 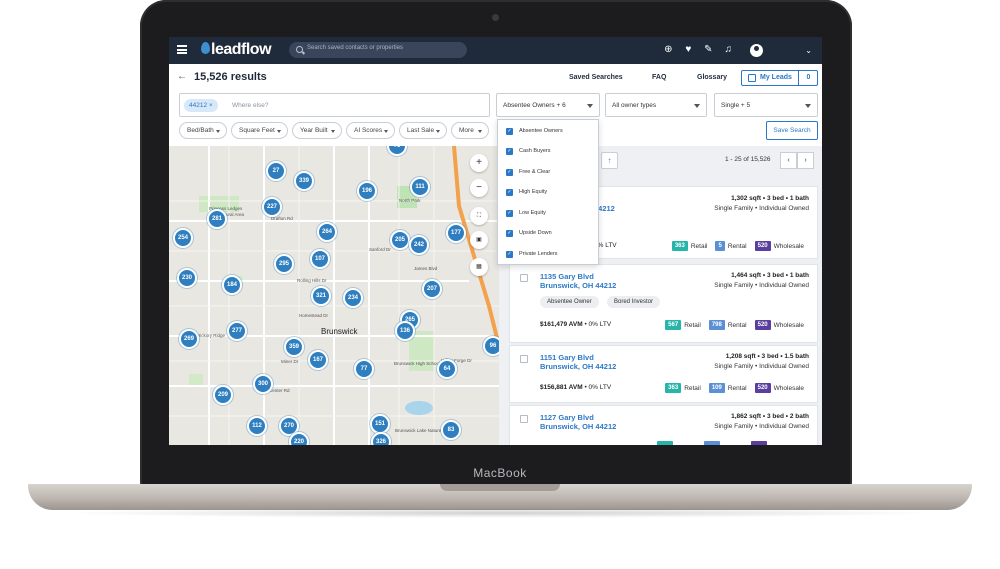 I want to click on prev-page-button: ‹, so click(x=788, y=160).